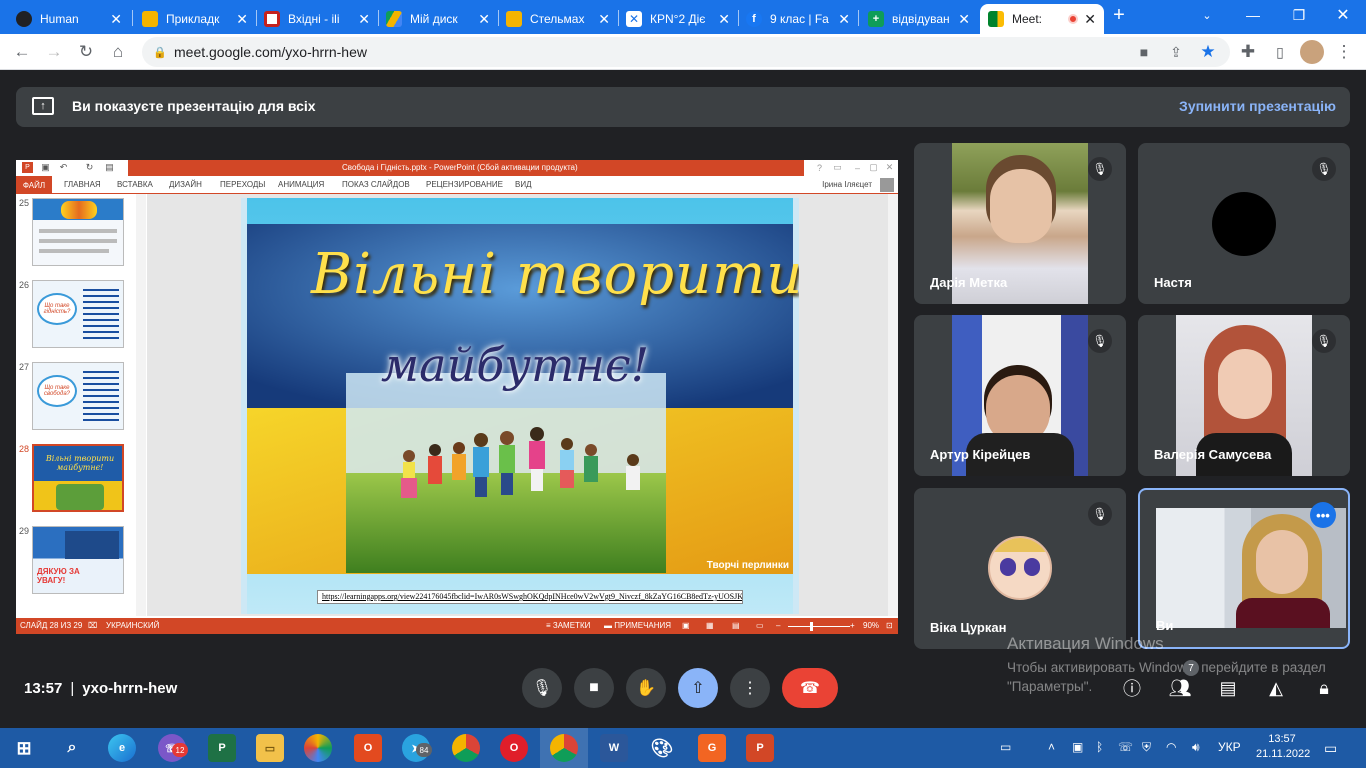 The height and width of the screenshot is (768, 1366). I want to click on participant-tile-self: ••• Ви, so click(1244, 568).